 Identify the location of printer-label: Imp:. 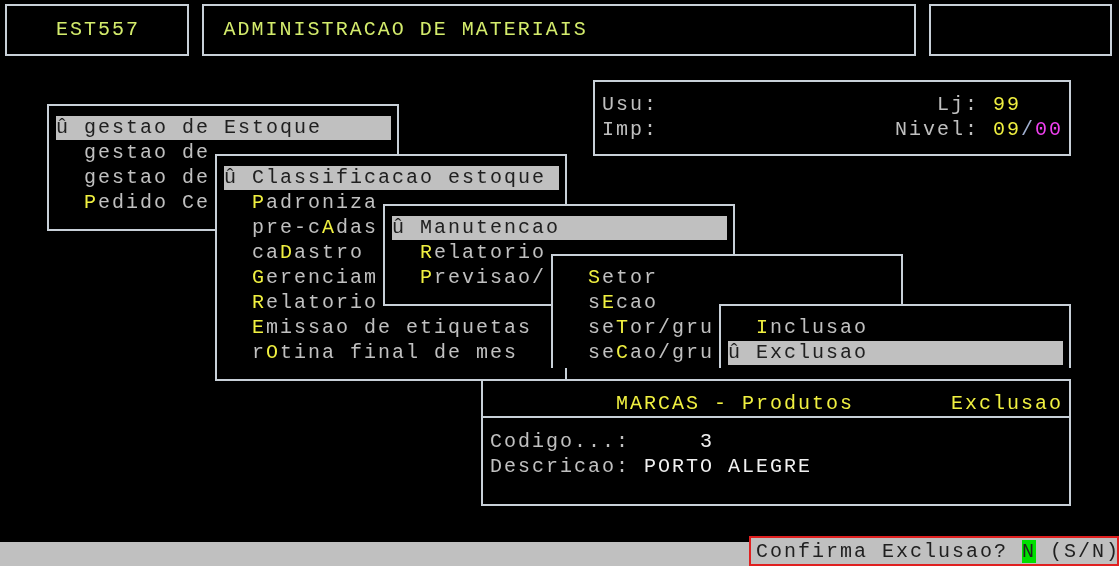
(630, 129).